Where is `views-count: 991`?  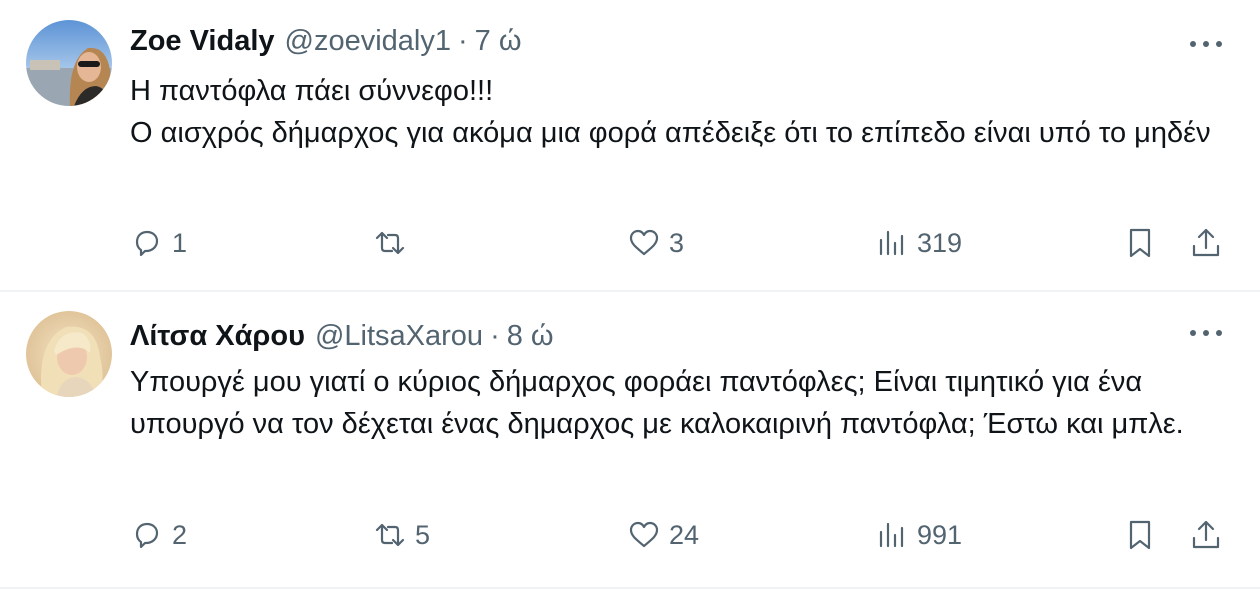 views-count: 991 is located at coordinates (940, 534).